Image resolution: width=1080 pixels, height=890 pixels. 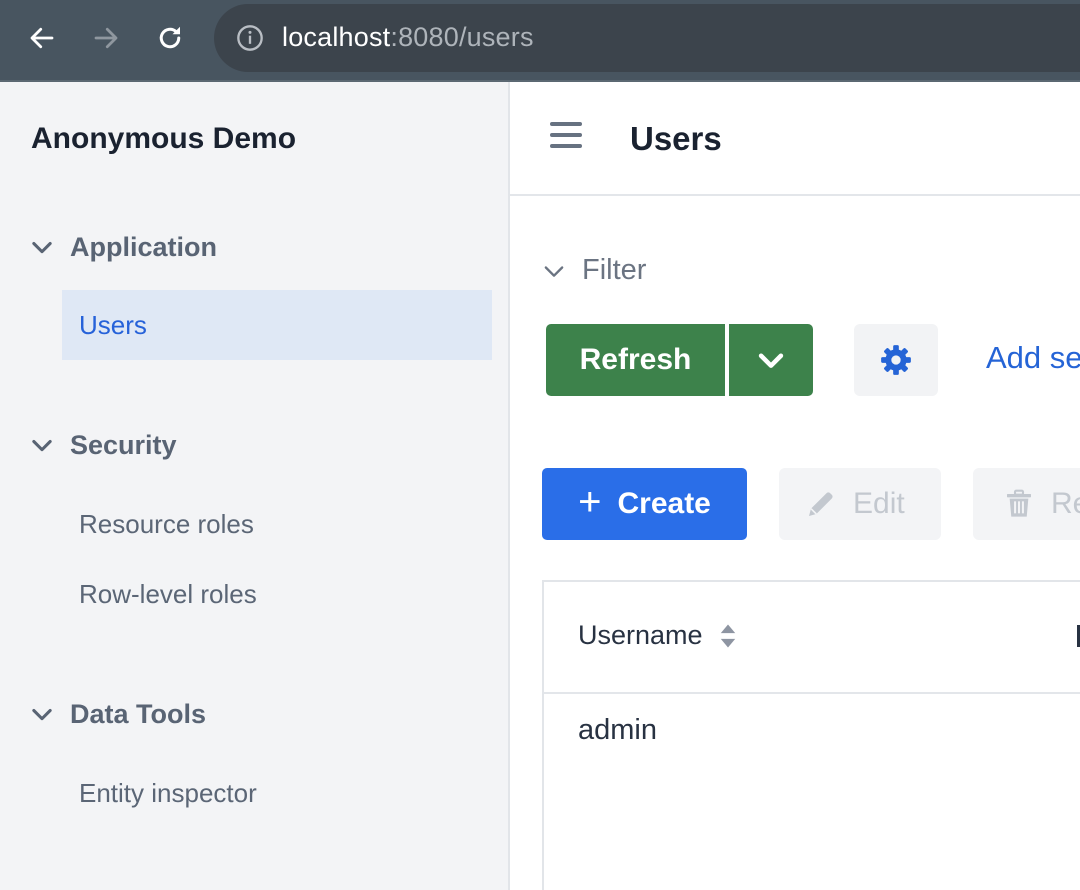 I want to click on trash-icon, so click(x=1019, y=503).